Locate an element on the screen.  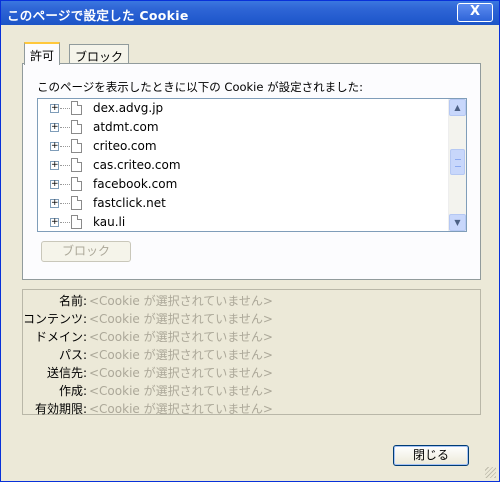
detail-row-send-for: 送信先: <Cookie が選択されていません> is located at coordinates (252, 371).